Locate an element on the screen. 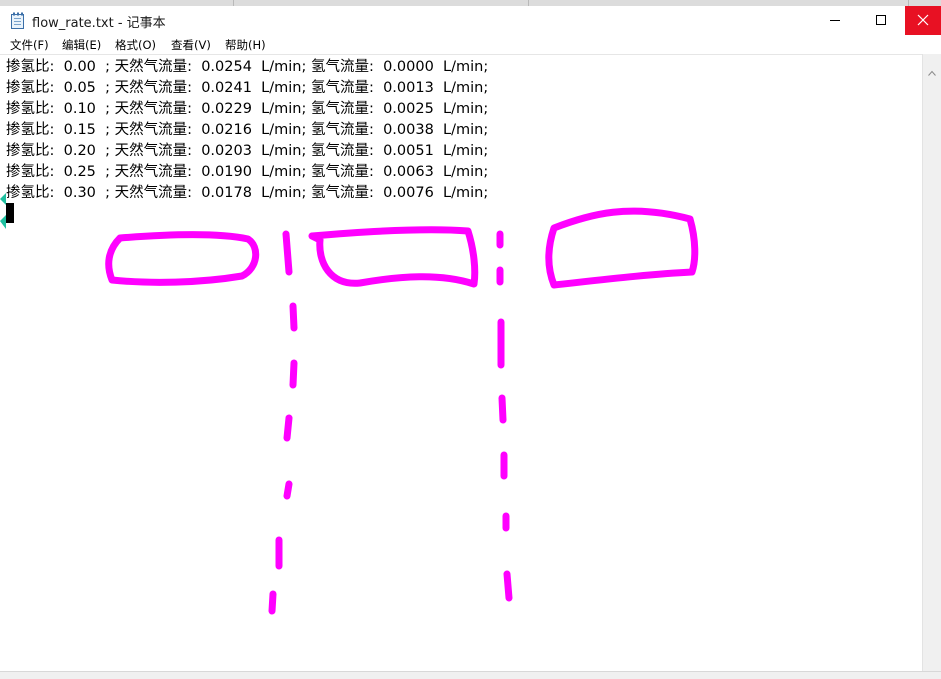  menu-view: 查看(V) is located at coordinates (191, 45).